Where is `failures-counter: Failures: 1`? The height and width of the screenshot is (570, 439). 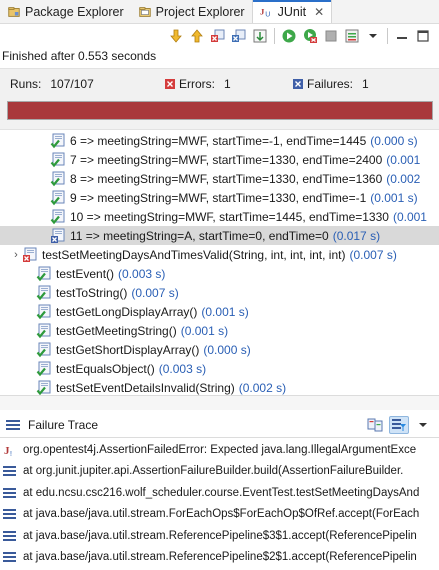
failures-counter: Failures: 1 is located at coordinates (330, 84).